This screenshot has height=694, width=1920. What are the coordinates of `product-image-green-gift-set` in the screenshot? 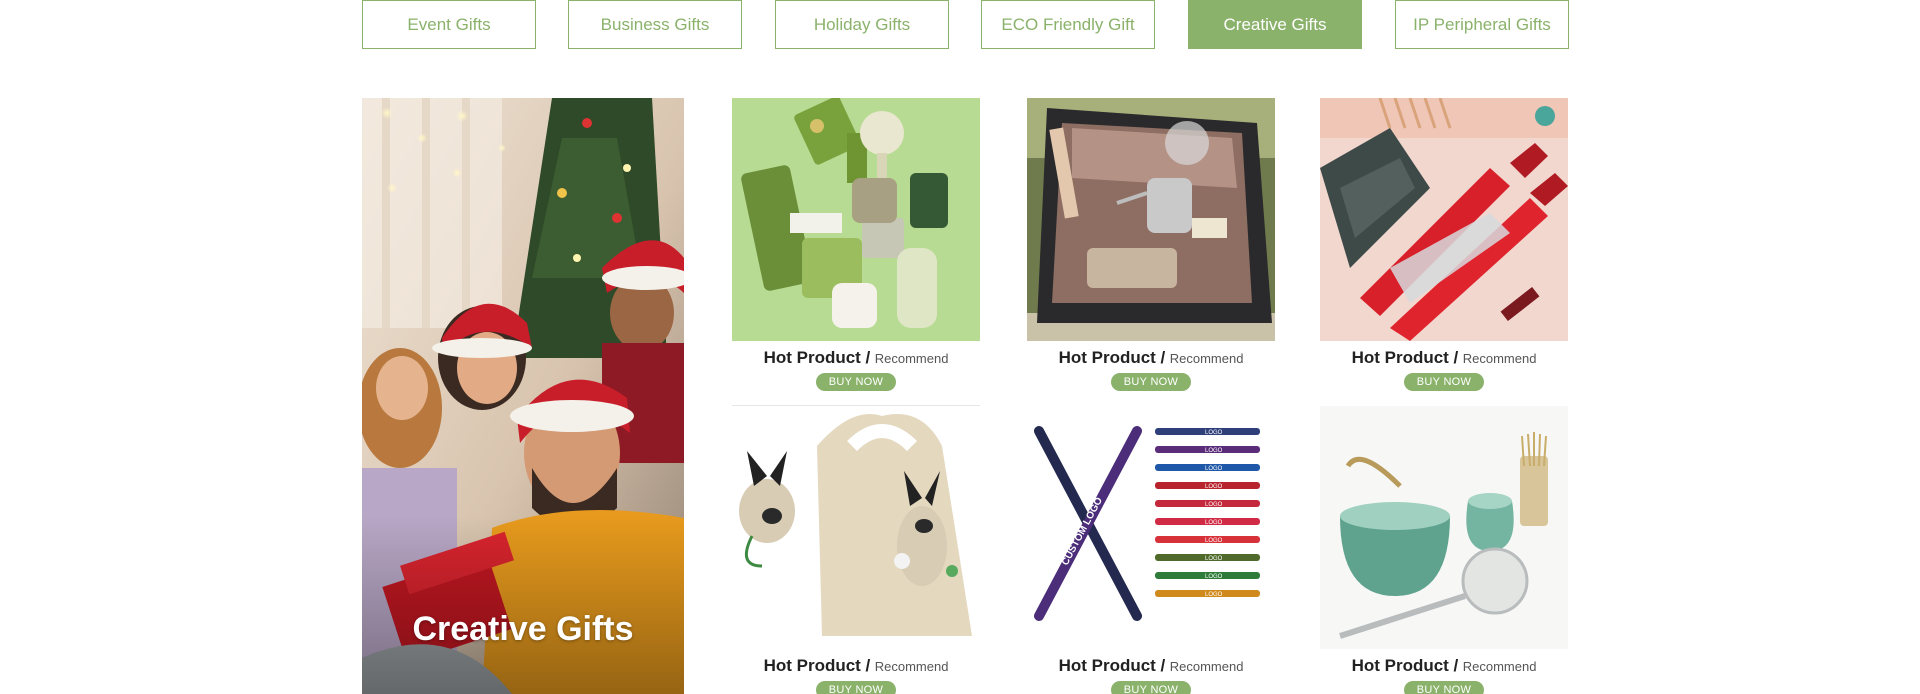 It's located at (856, 219).